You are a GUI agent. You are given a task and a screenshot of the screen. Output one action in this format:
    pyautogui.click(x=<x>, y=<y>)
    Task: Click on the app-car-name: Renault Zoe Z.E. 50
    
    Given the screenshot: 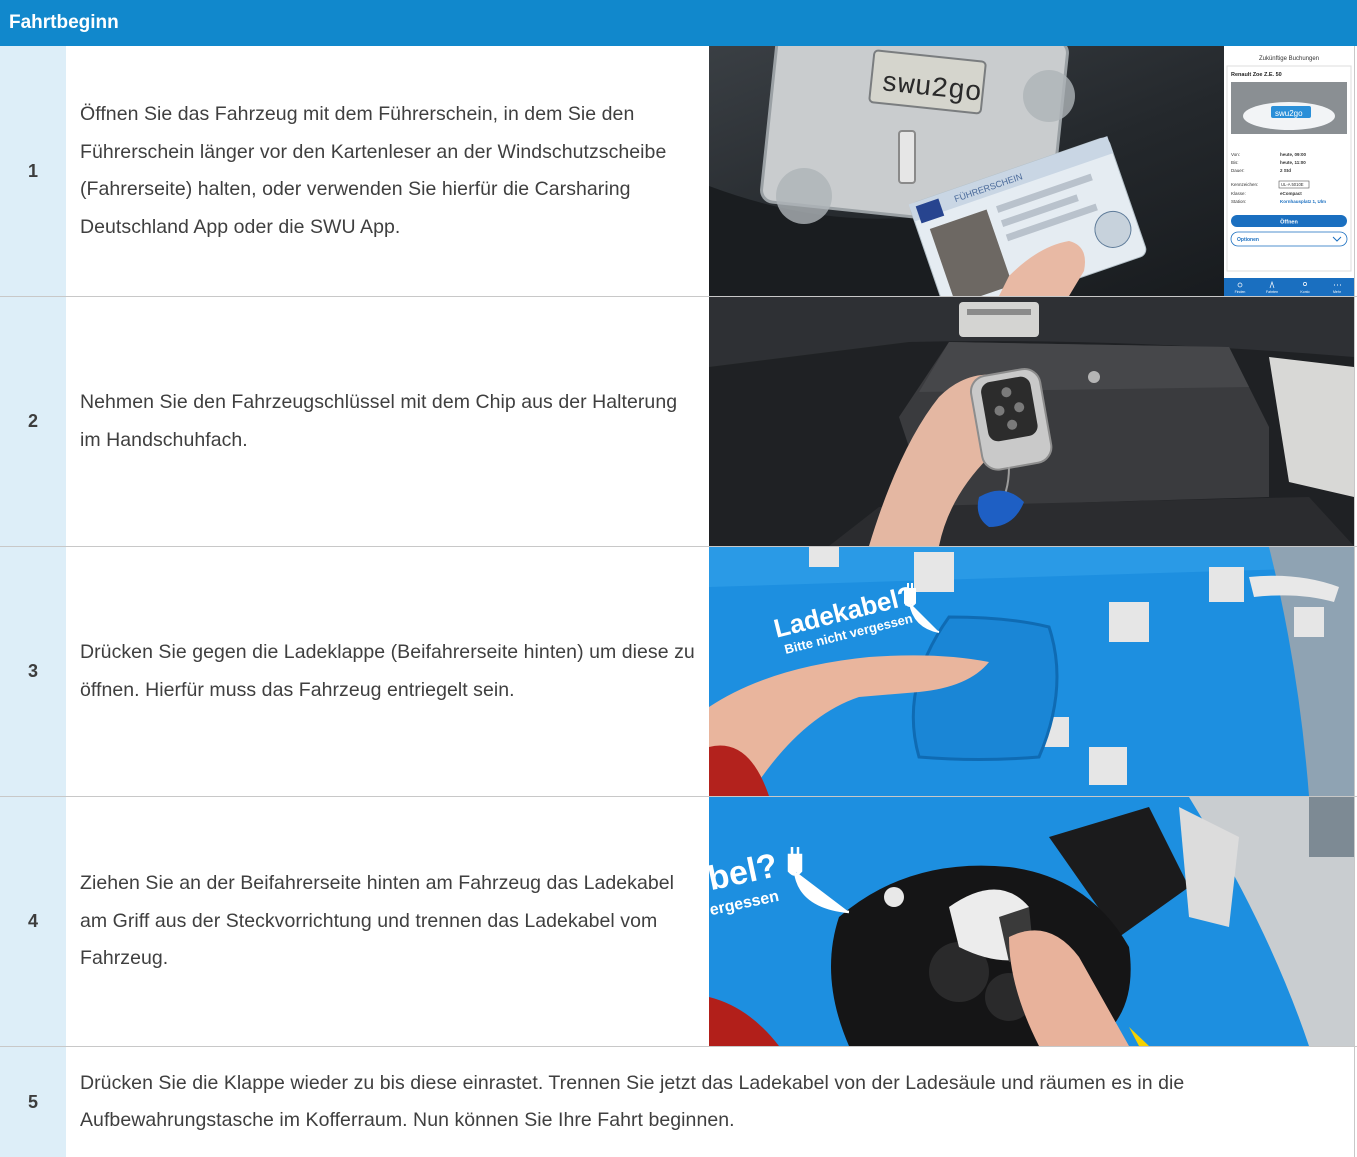 What is the action you would take?
    pyautogui.click(x=1256, y=75)
    